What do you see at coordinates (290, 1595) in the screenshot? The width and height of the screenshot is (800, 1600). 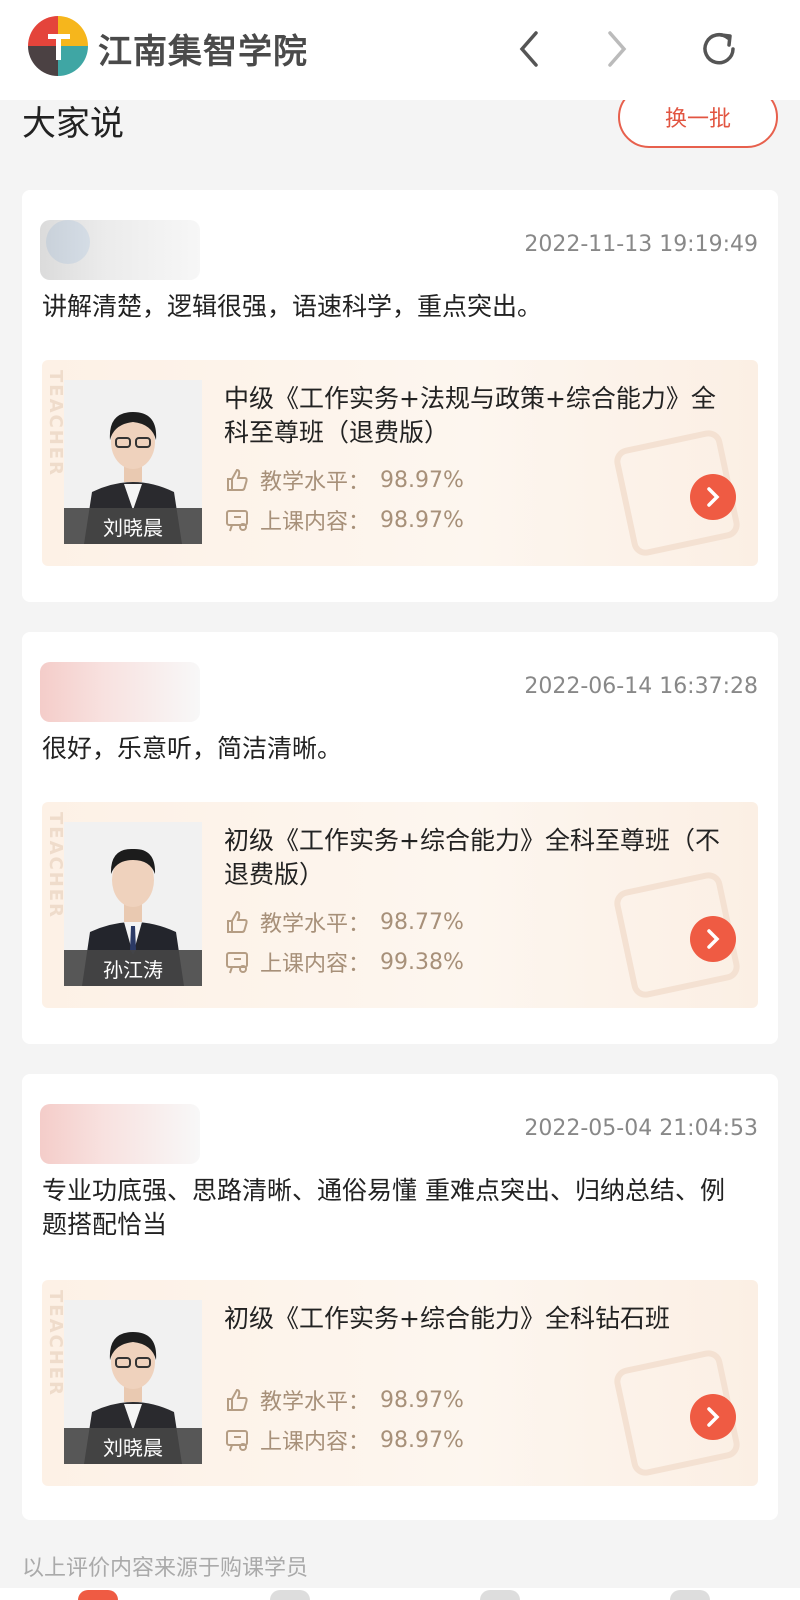 I see `course-tab-icon` at bounding box center [290, 1595].